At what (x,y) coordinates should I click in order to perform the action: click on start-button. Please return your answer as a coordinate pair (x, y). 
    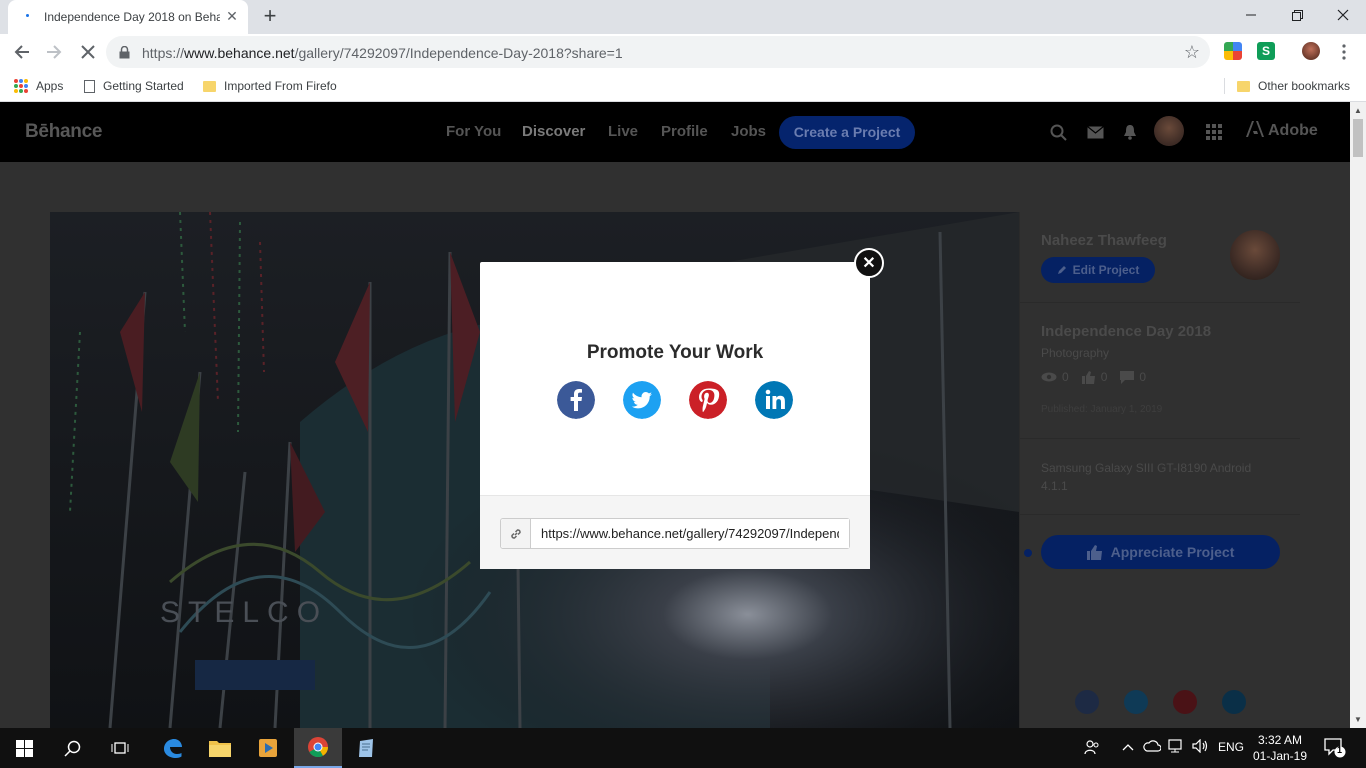
    Looking at the image, I should click on (24, 748).